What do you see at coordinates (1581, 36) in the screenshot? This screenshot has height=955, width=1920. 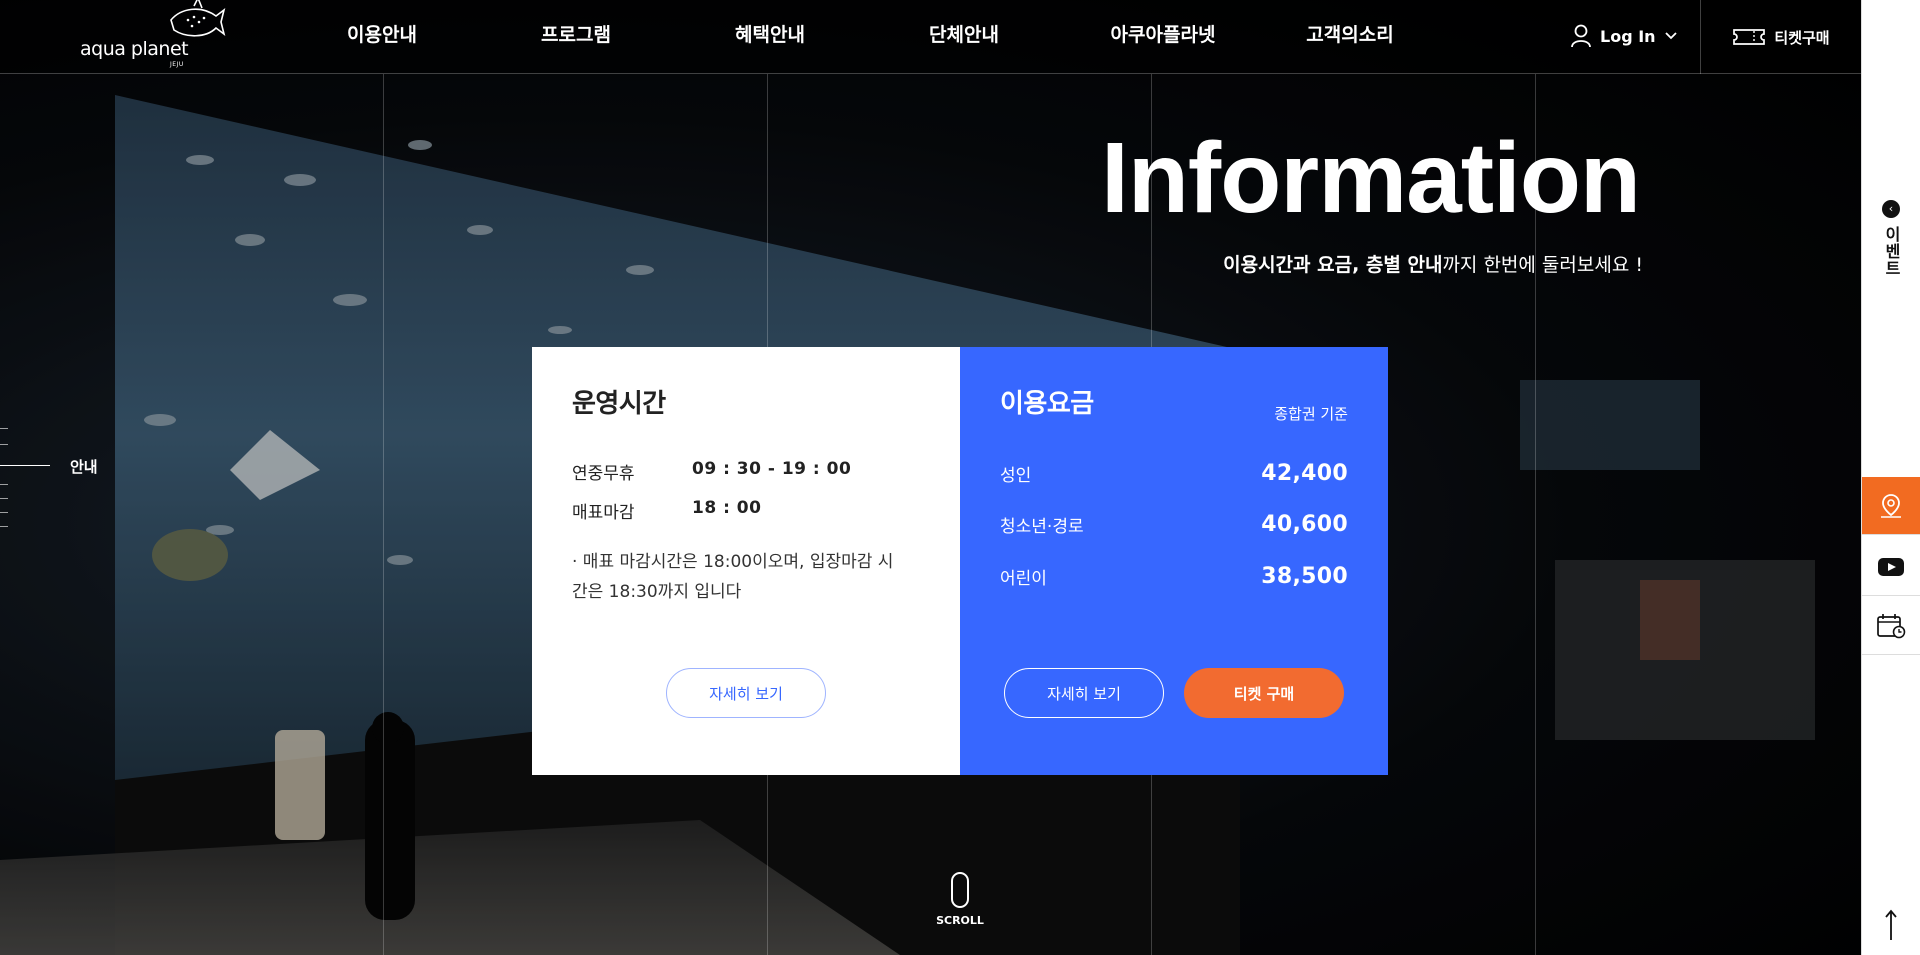 I see `user-icon` at bounding box center [1581, 36].